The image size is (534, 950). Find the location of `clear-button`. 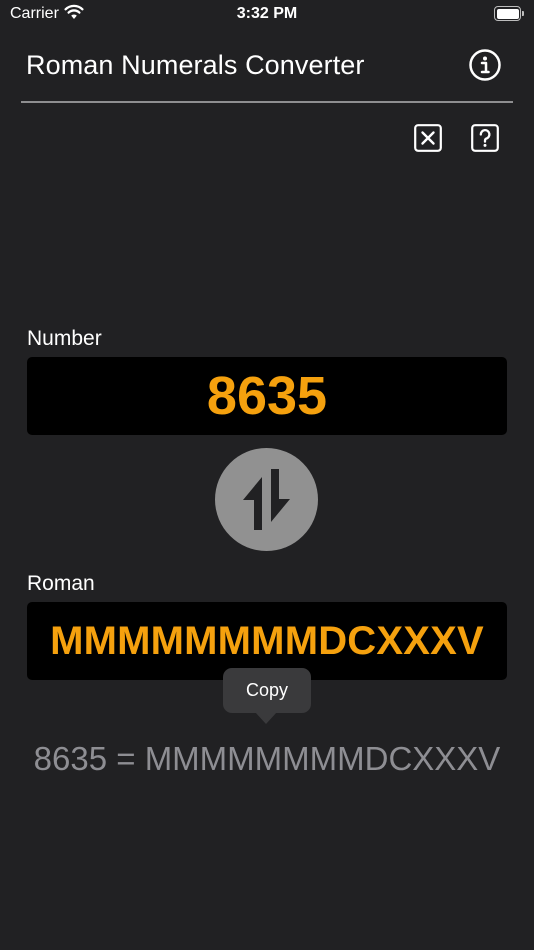

clear-button is located at coordinates (428, 138).